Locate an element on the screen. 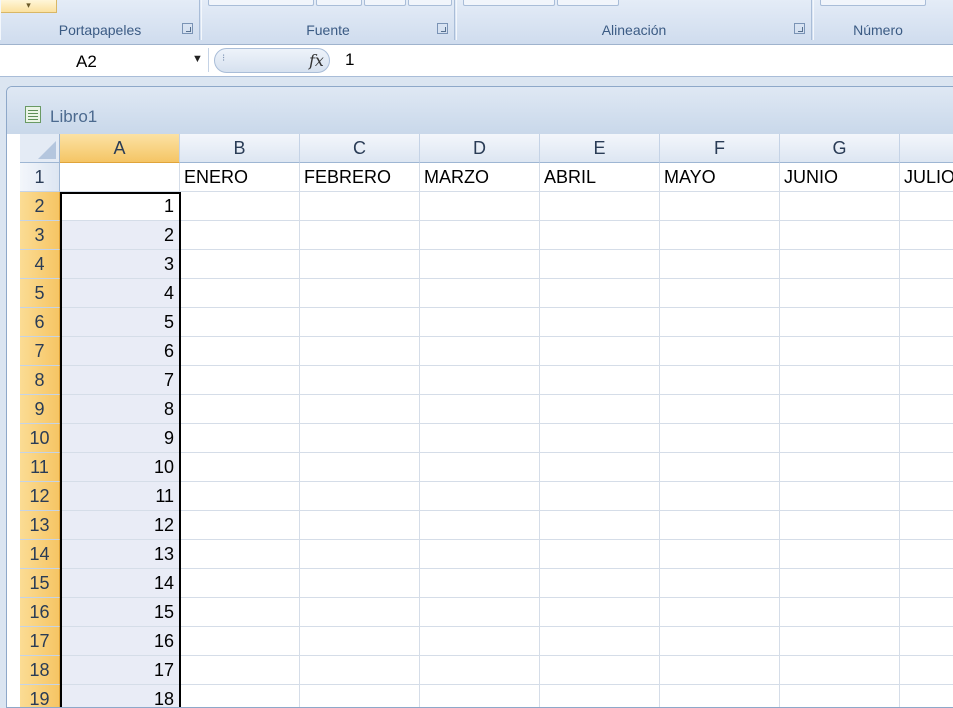  orientation-button is located at coordinates (588, 3).